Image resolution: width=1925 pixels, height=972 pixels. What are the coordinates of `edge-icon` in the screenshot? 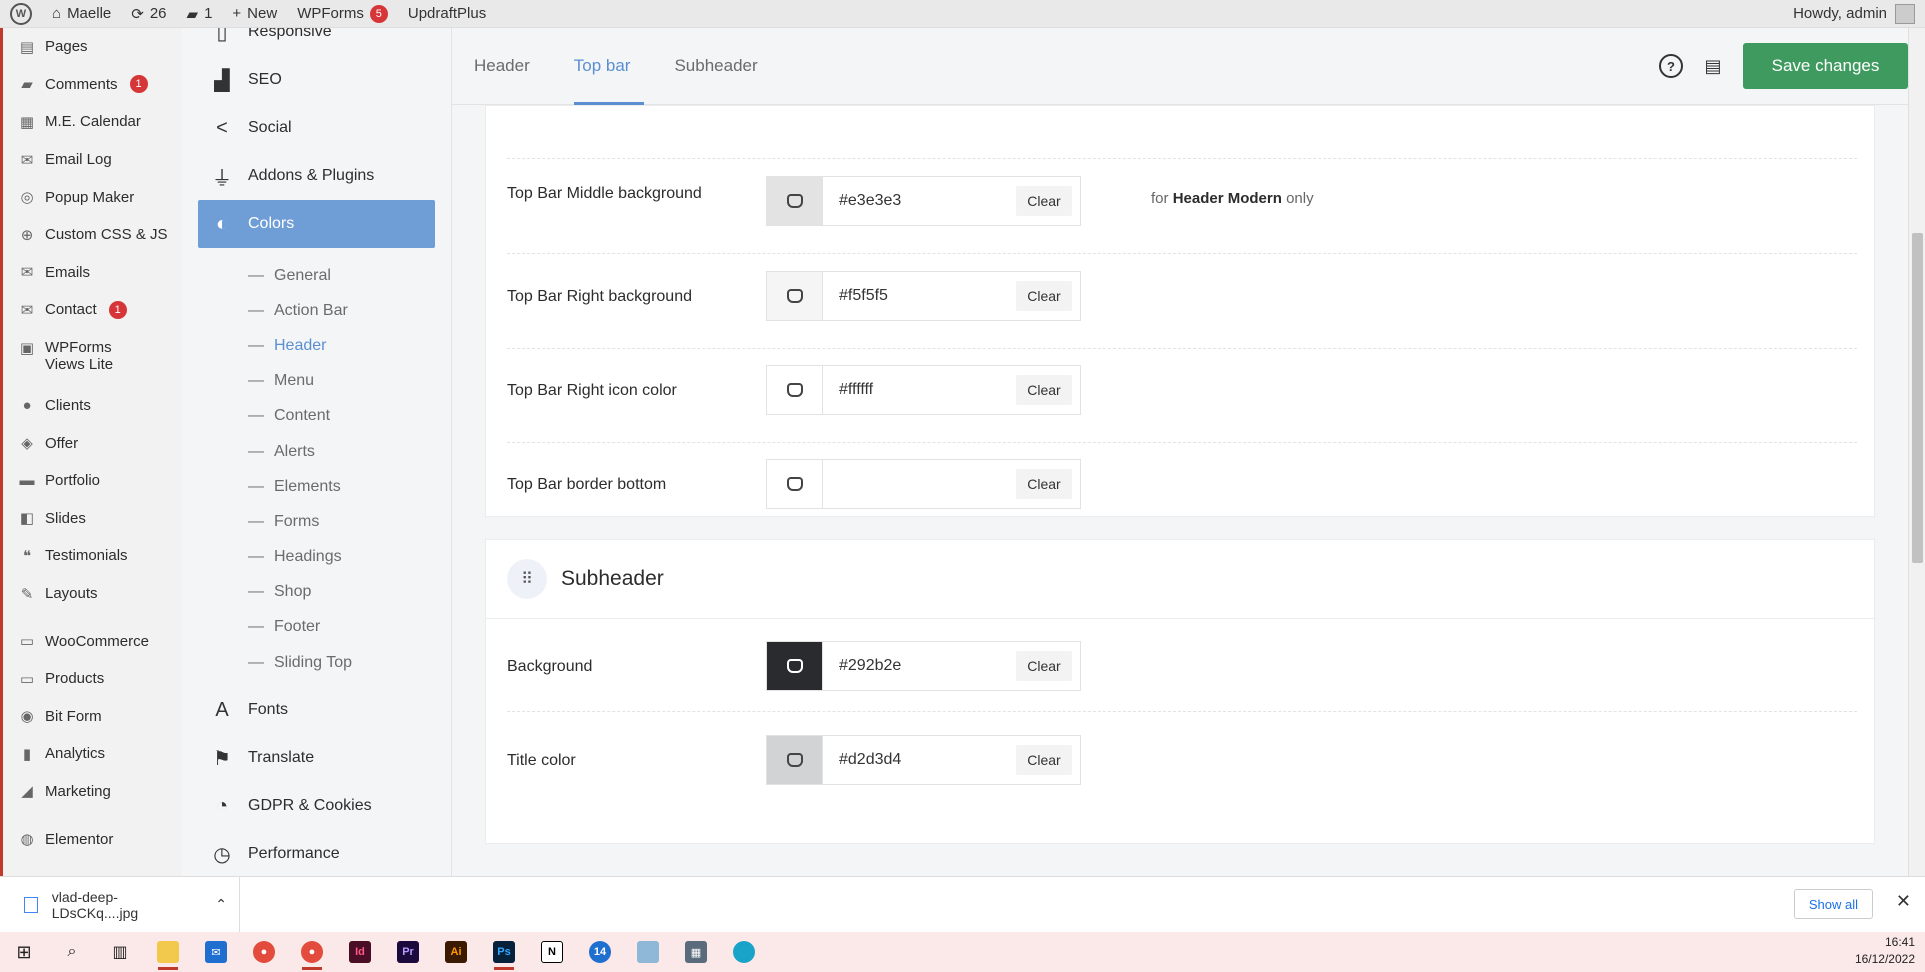 It's located at (744, 952).